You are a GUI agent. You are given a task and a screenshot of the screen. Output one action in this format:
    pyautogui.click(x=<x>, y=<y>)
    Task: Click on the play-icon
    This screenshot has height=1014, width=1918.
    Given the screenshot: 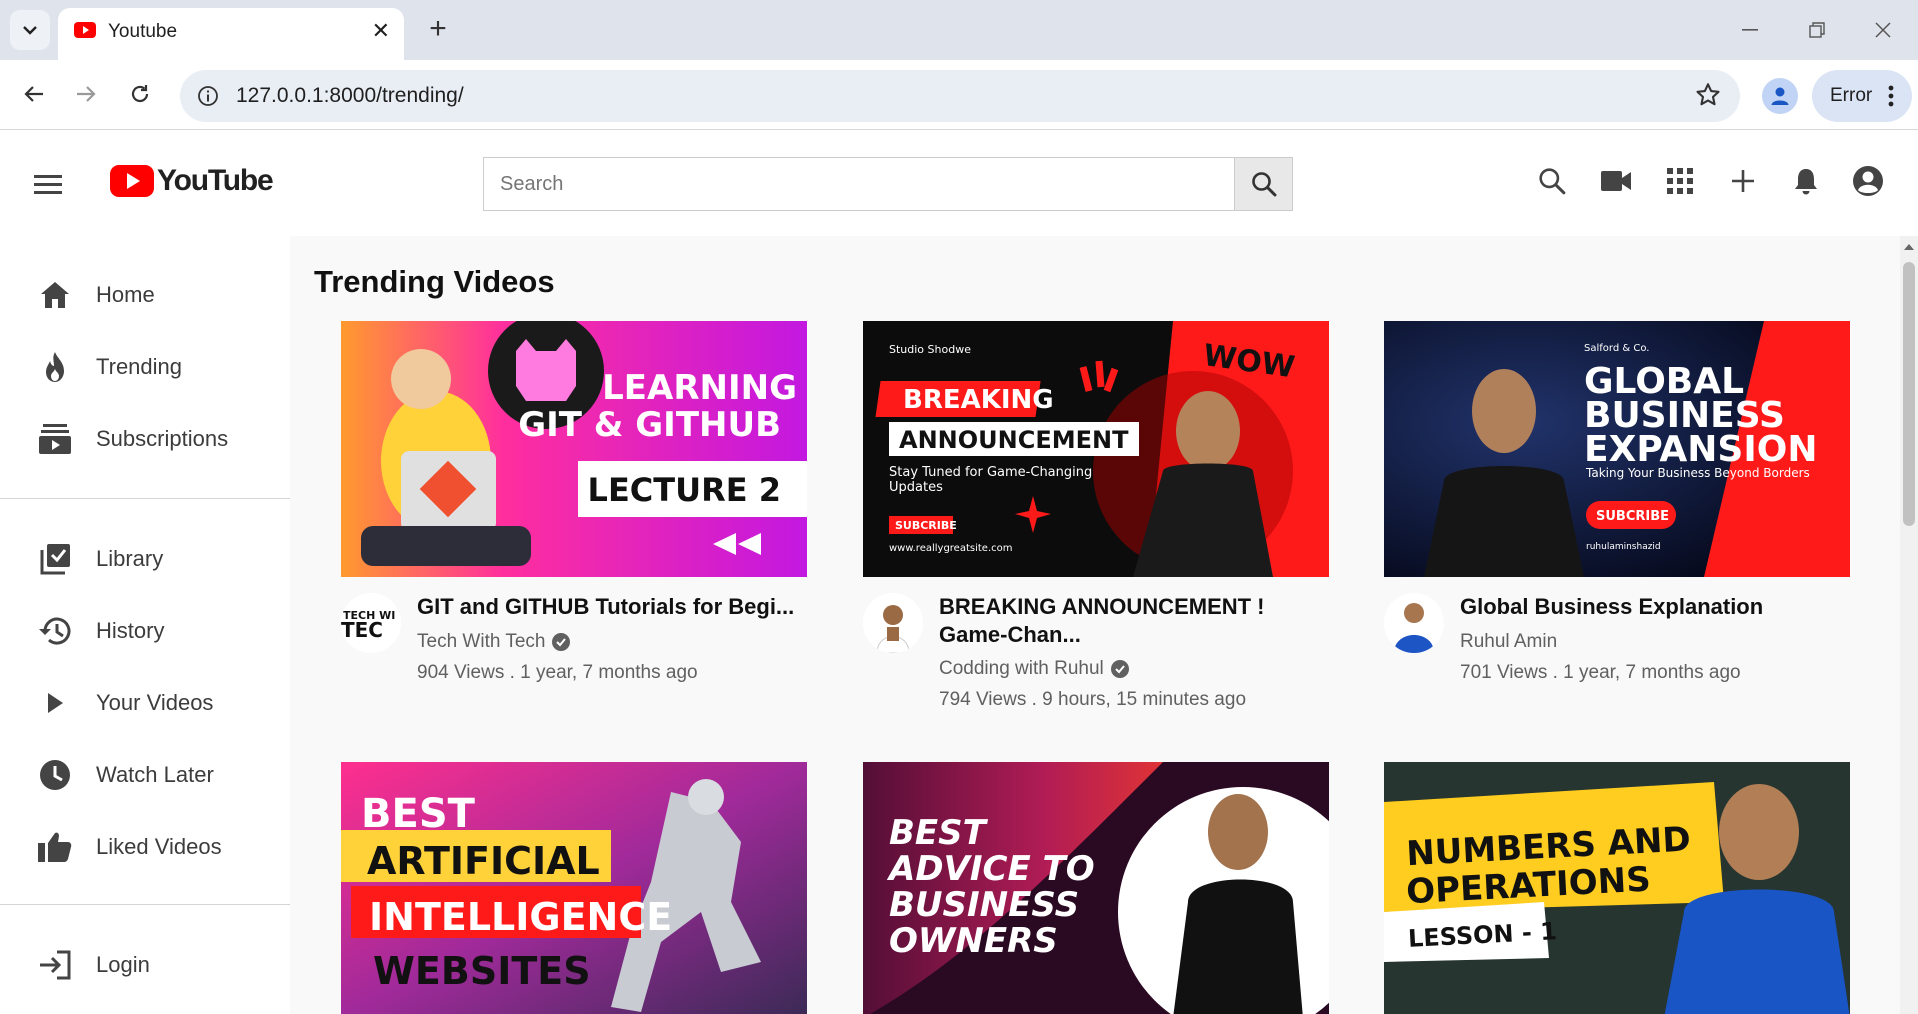 What is the action you would take?
    pyautogui.click(x=55, y=703)
    